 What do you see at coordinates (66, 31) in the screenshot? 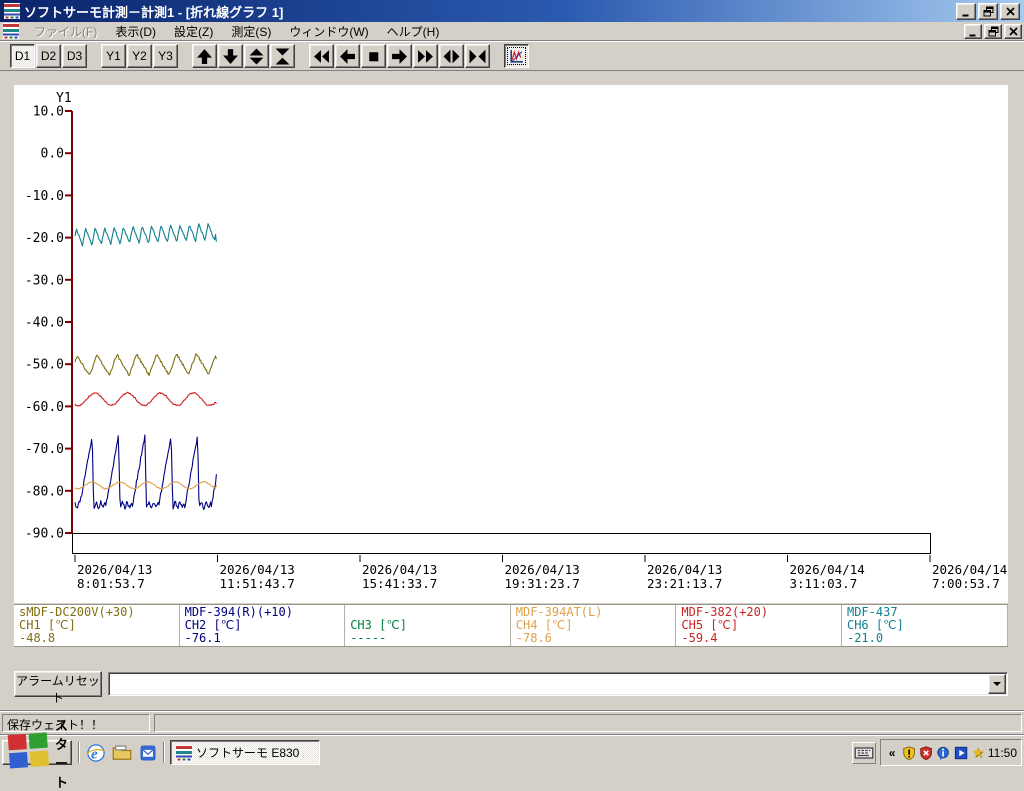
I see `menu-file: ファイル(F)` at bounding box center [66, 31].